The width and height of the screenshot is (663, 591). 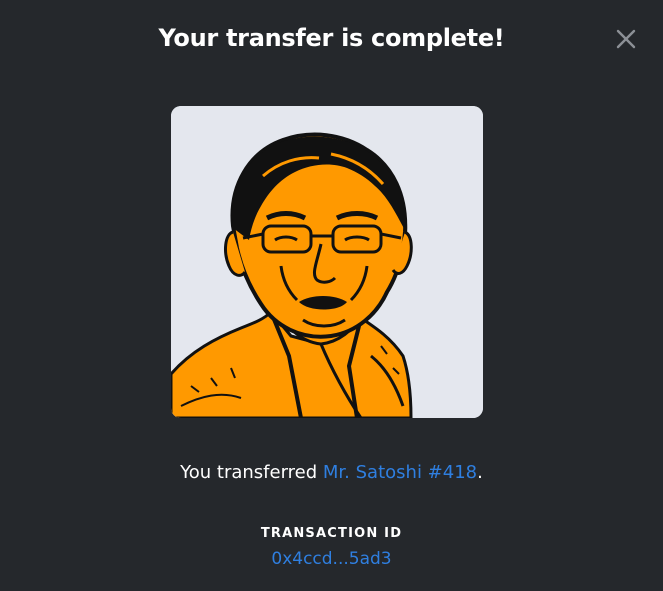 I want to click on transfer-prefix: You transferred, so click(x=251, y=472).